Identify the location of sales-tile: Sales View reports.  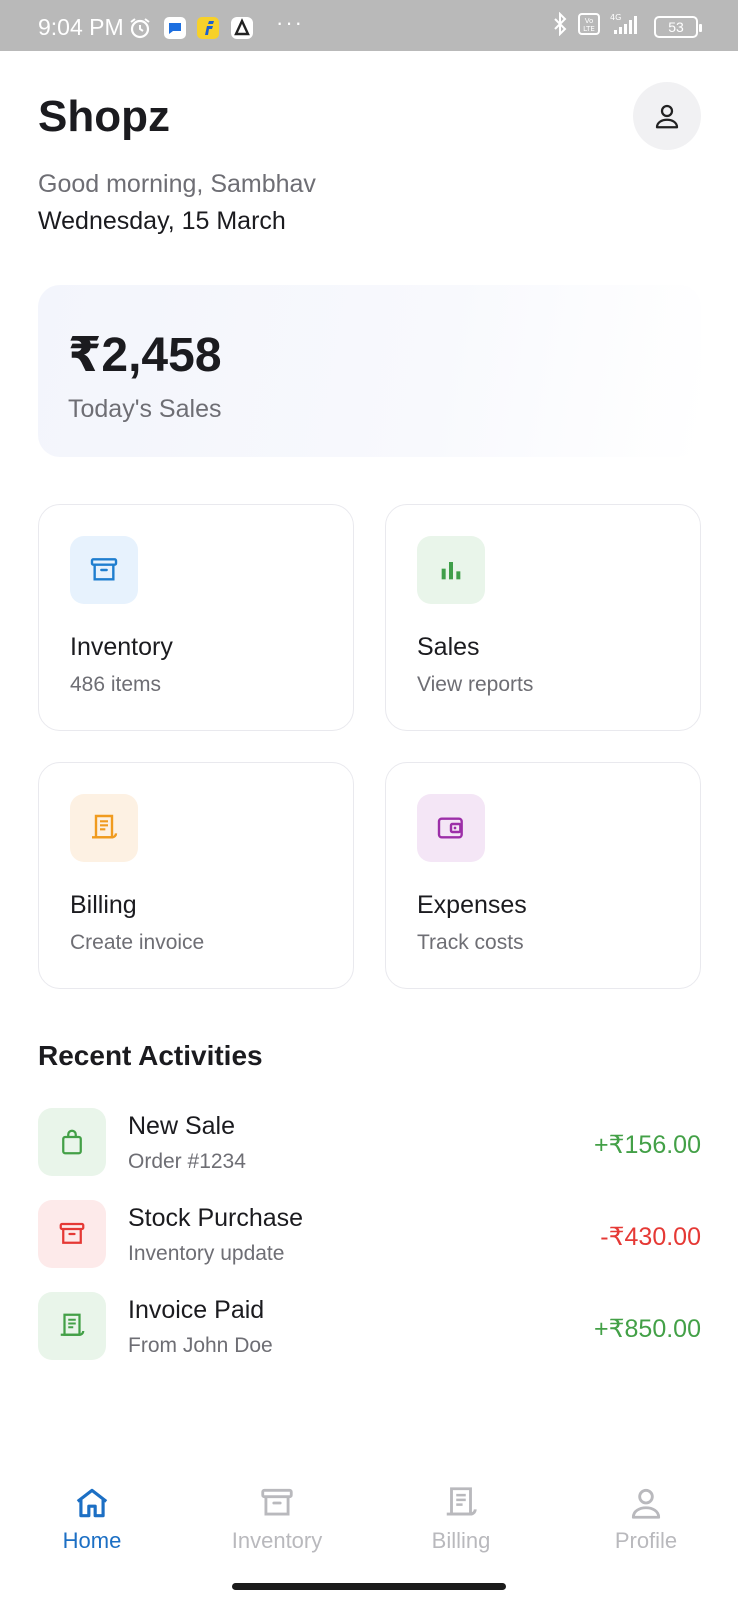
(543, 617).